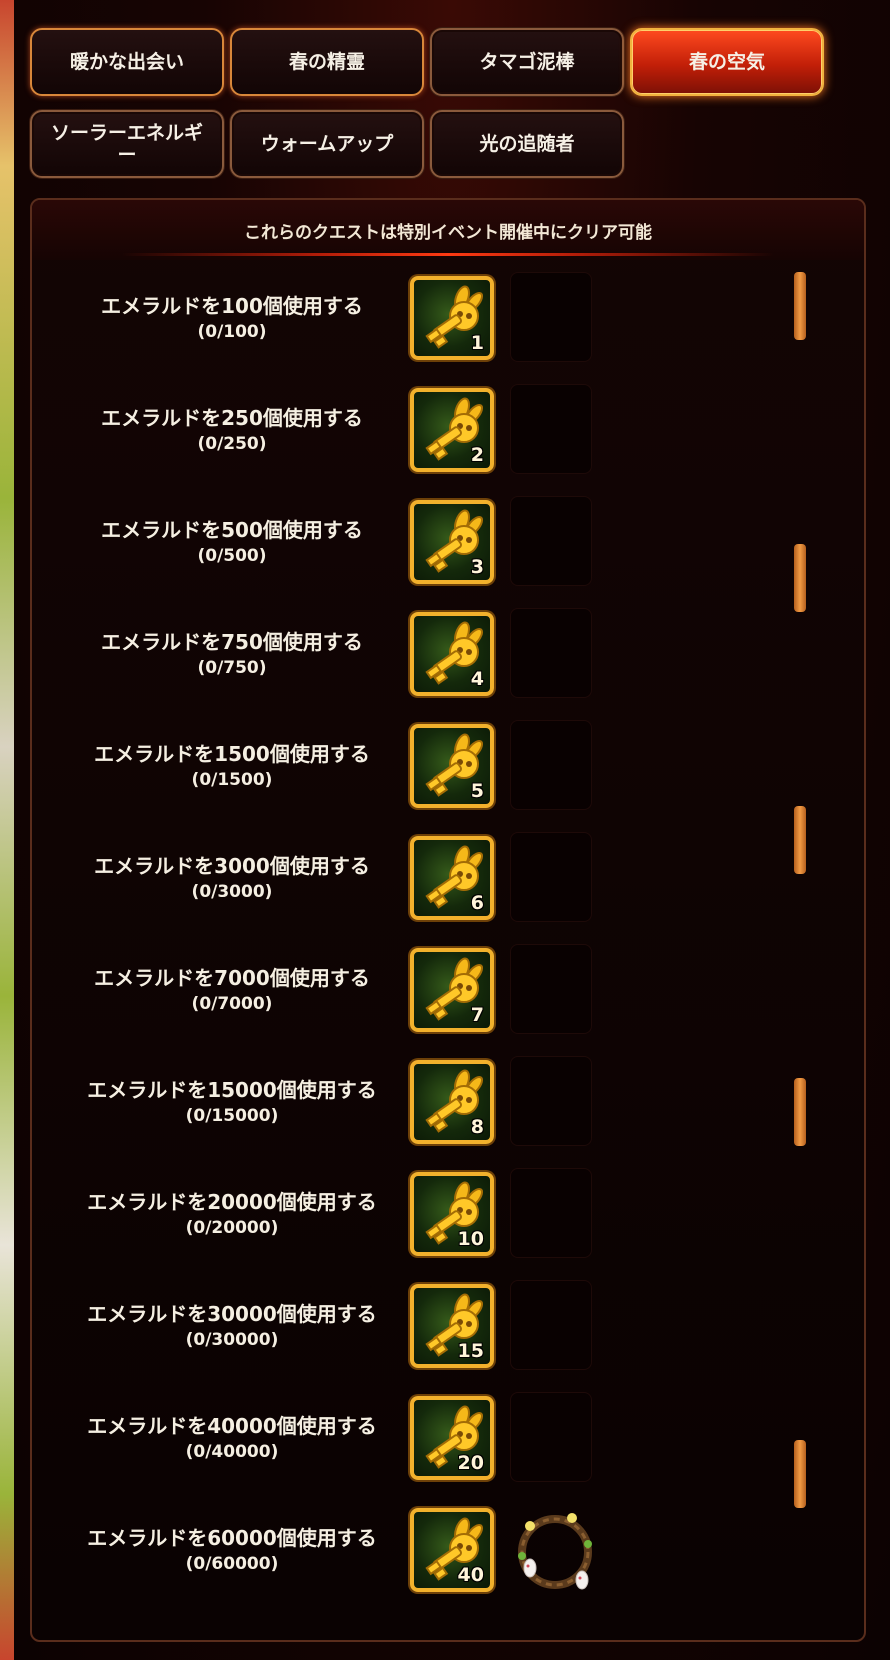  I want to click on quest-row: エメラルドを7000個使用する (0/7000) 7, so click(427, 990).